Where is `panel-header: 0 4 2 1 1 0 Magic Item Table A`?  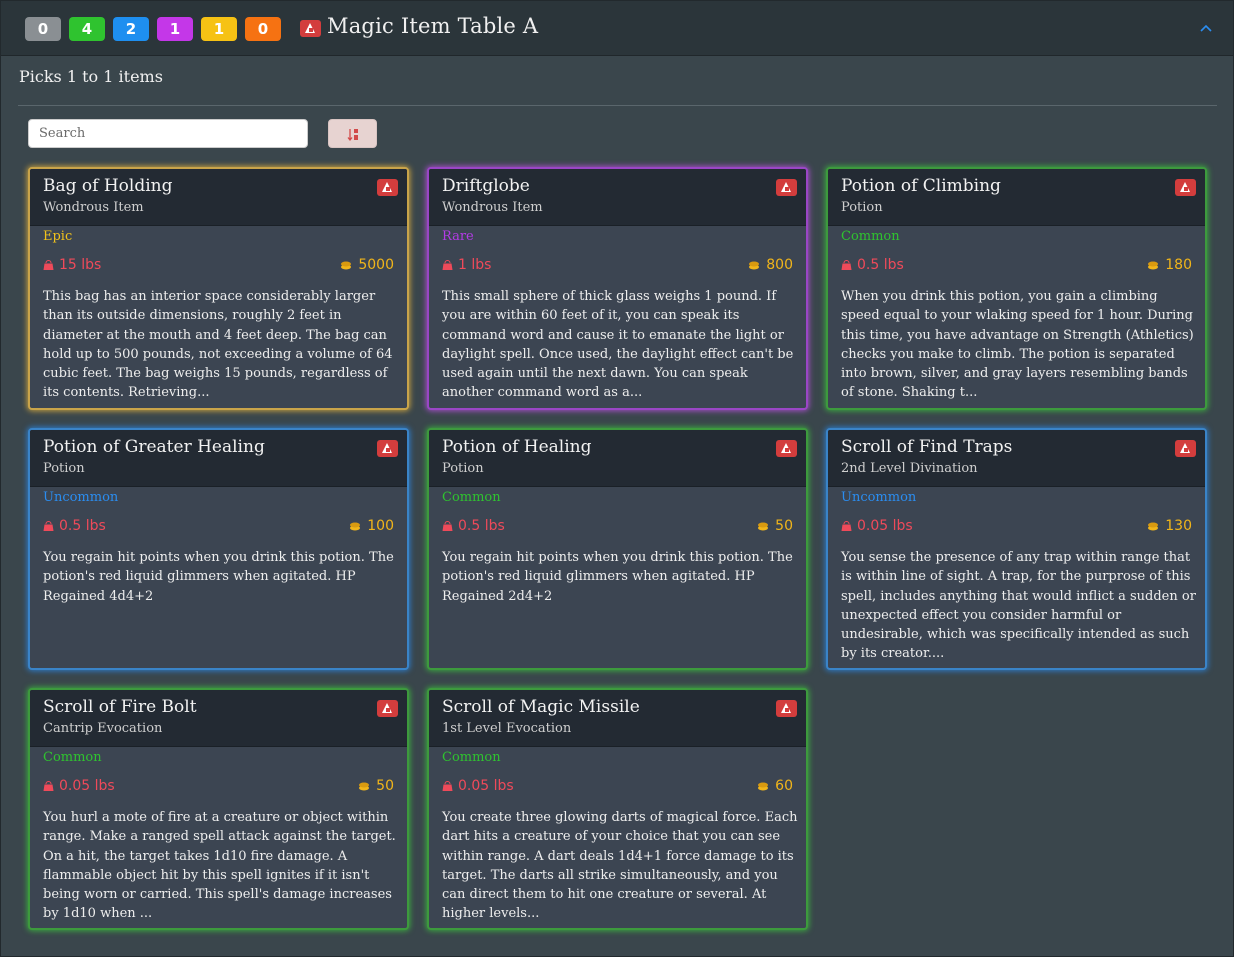
panel-header: 0 4 2 1 1 0 Magic Item Table A is located at coordinates (617, 28).